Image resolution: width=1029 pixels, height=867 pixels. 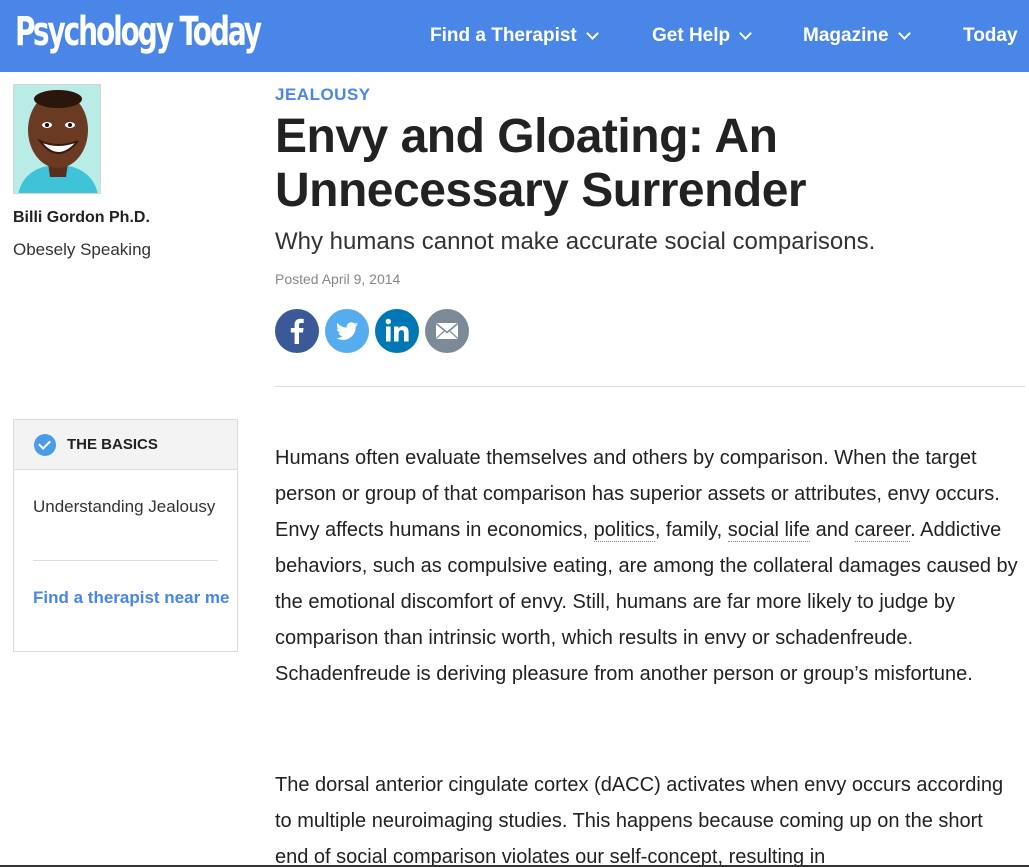 I want to click on nav-today: Today, so click(x=990, y=36).